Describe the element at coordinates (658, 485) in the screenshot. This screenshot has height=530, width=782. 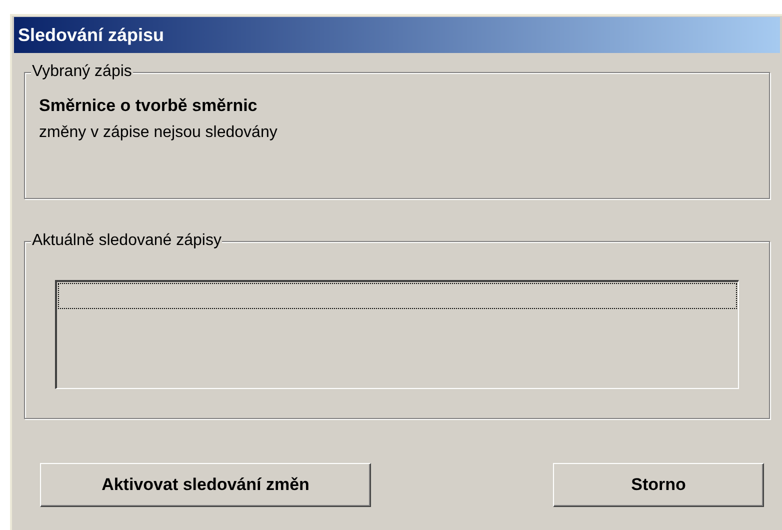
I see `cancel-button: Storno` at that location.